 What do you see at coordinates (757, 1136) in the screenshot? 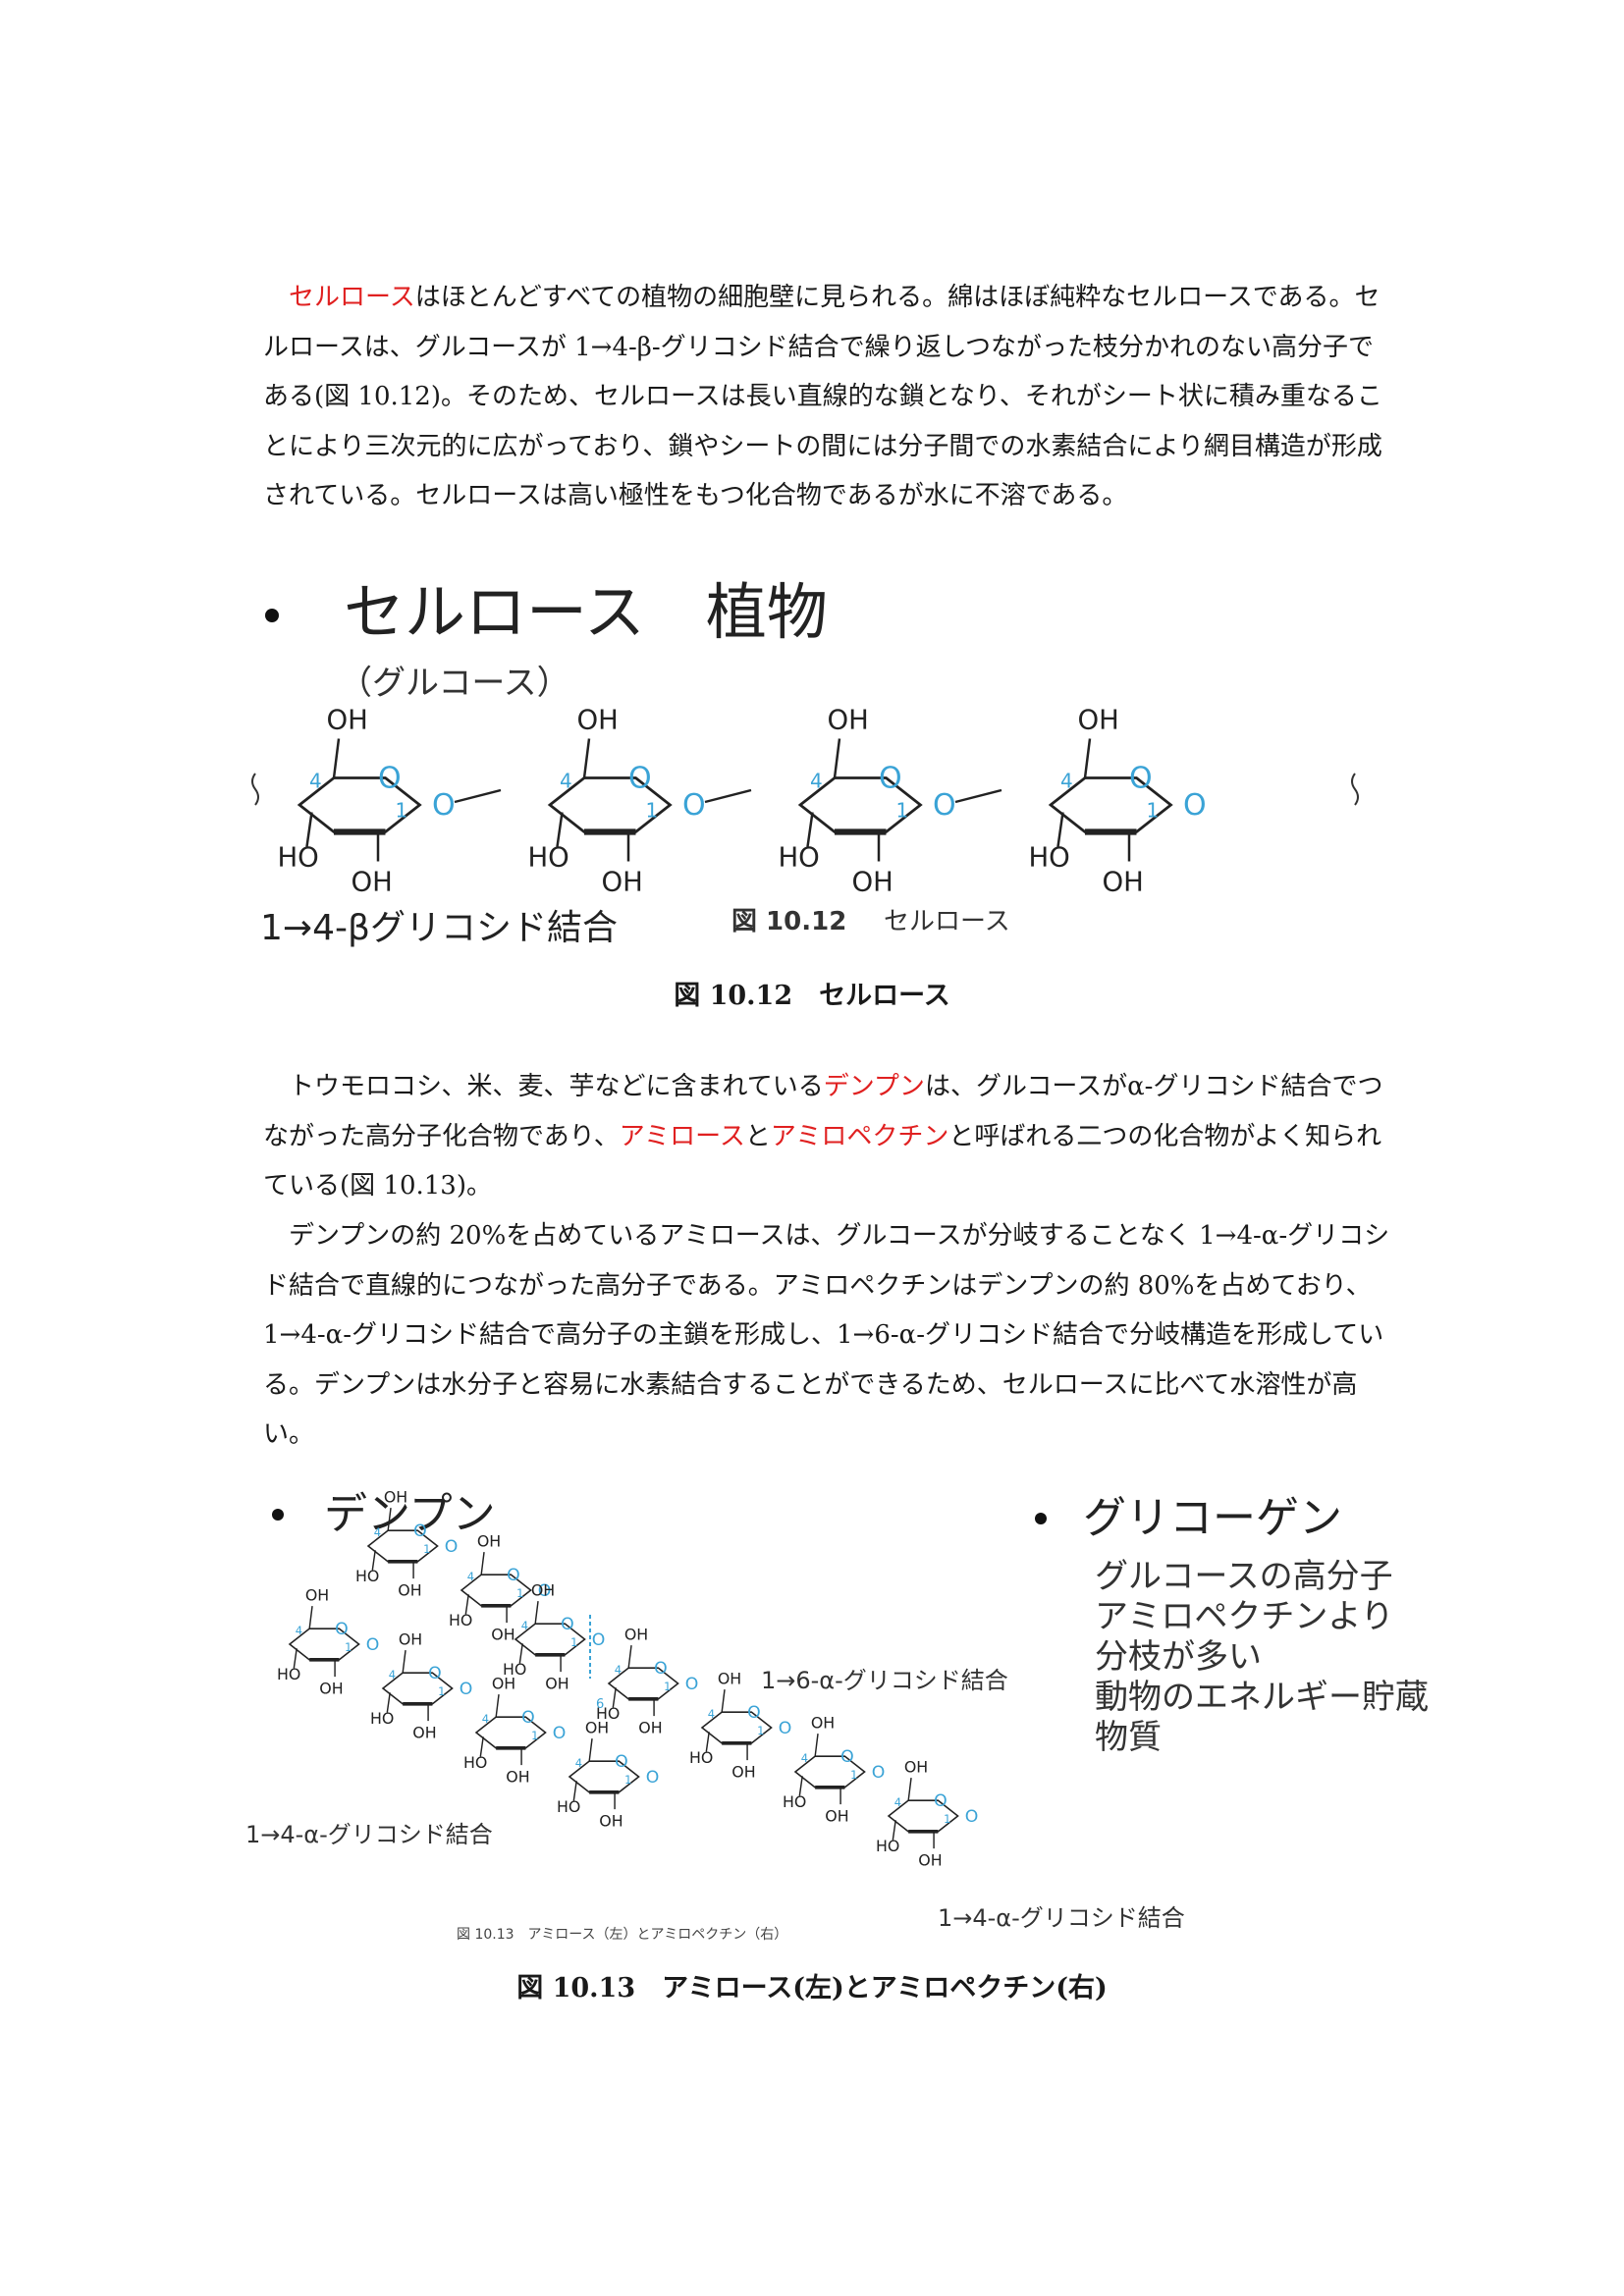
I see `starch-text-3: と` at bounding box center [757, 1136].